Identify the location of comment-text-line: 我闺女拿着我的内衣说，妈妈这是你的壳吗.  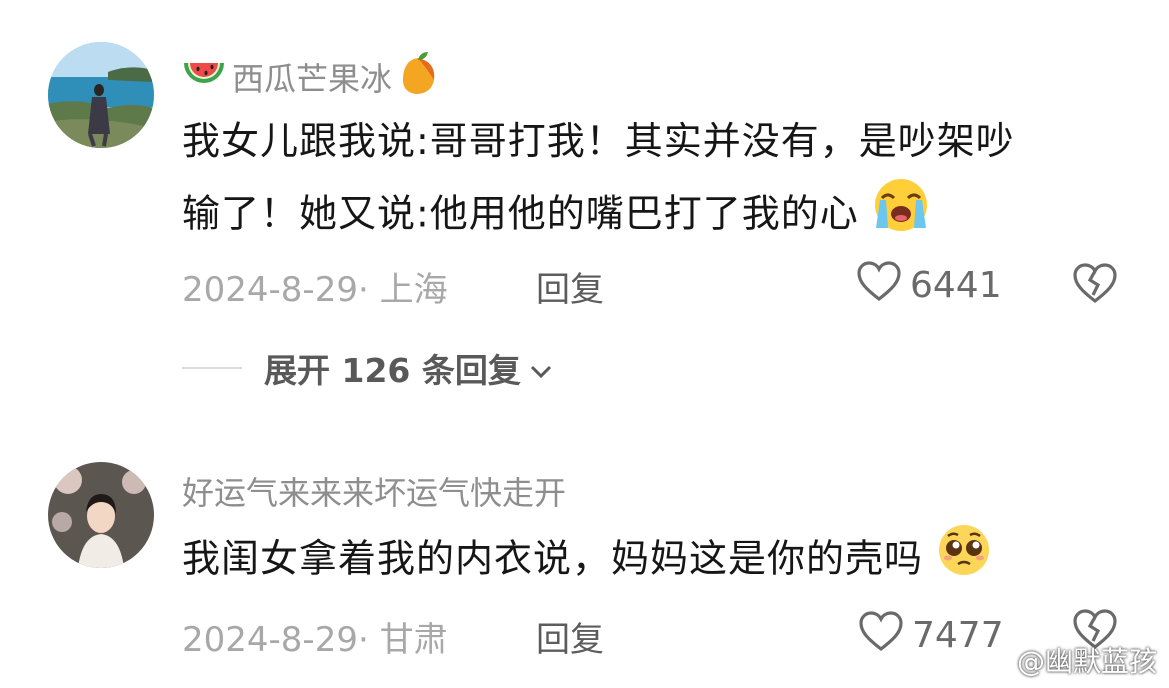
(662, 561).